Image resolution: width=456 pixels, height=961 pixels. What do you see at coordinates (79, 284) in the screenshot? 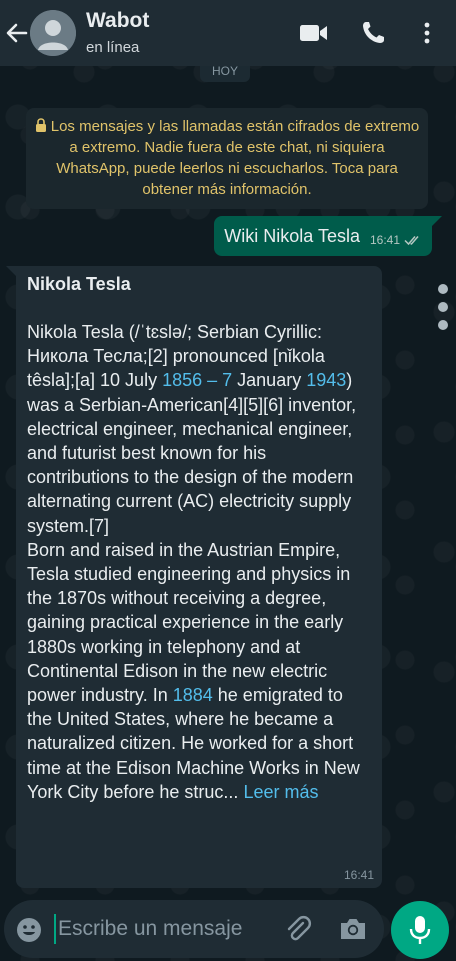
I see `message-title: Nikola Tesla` at bounding box center [79, 284].